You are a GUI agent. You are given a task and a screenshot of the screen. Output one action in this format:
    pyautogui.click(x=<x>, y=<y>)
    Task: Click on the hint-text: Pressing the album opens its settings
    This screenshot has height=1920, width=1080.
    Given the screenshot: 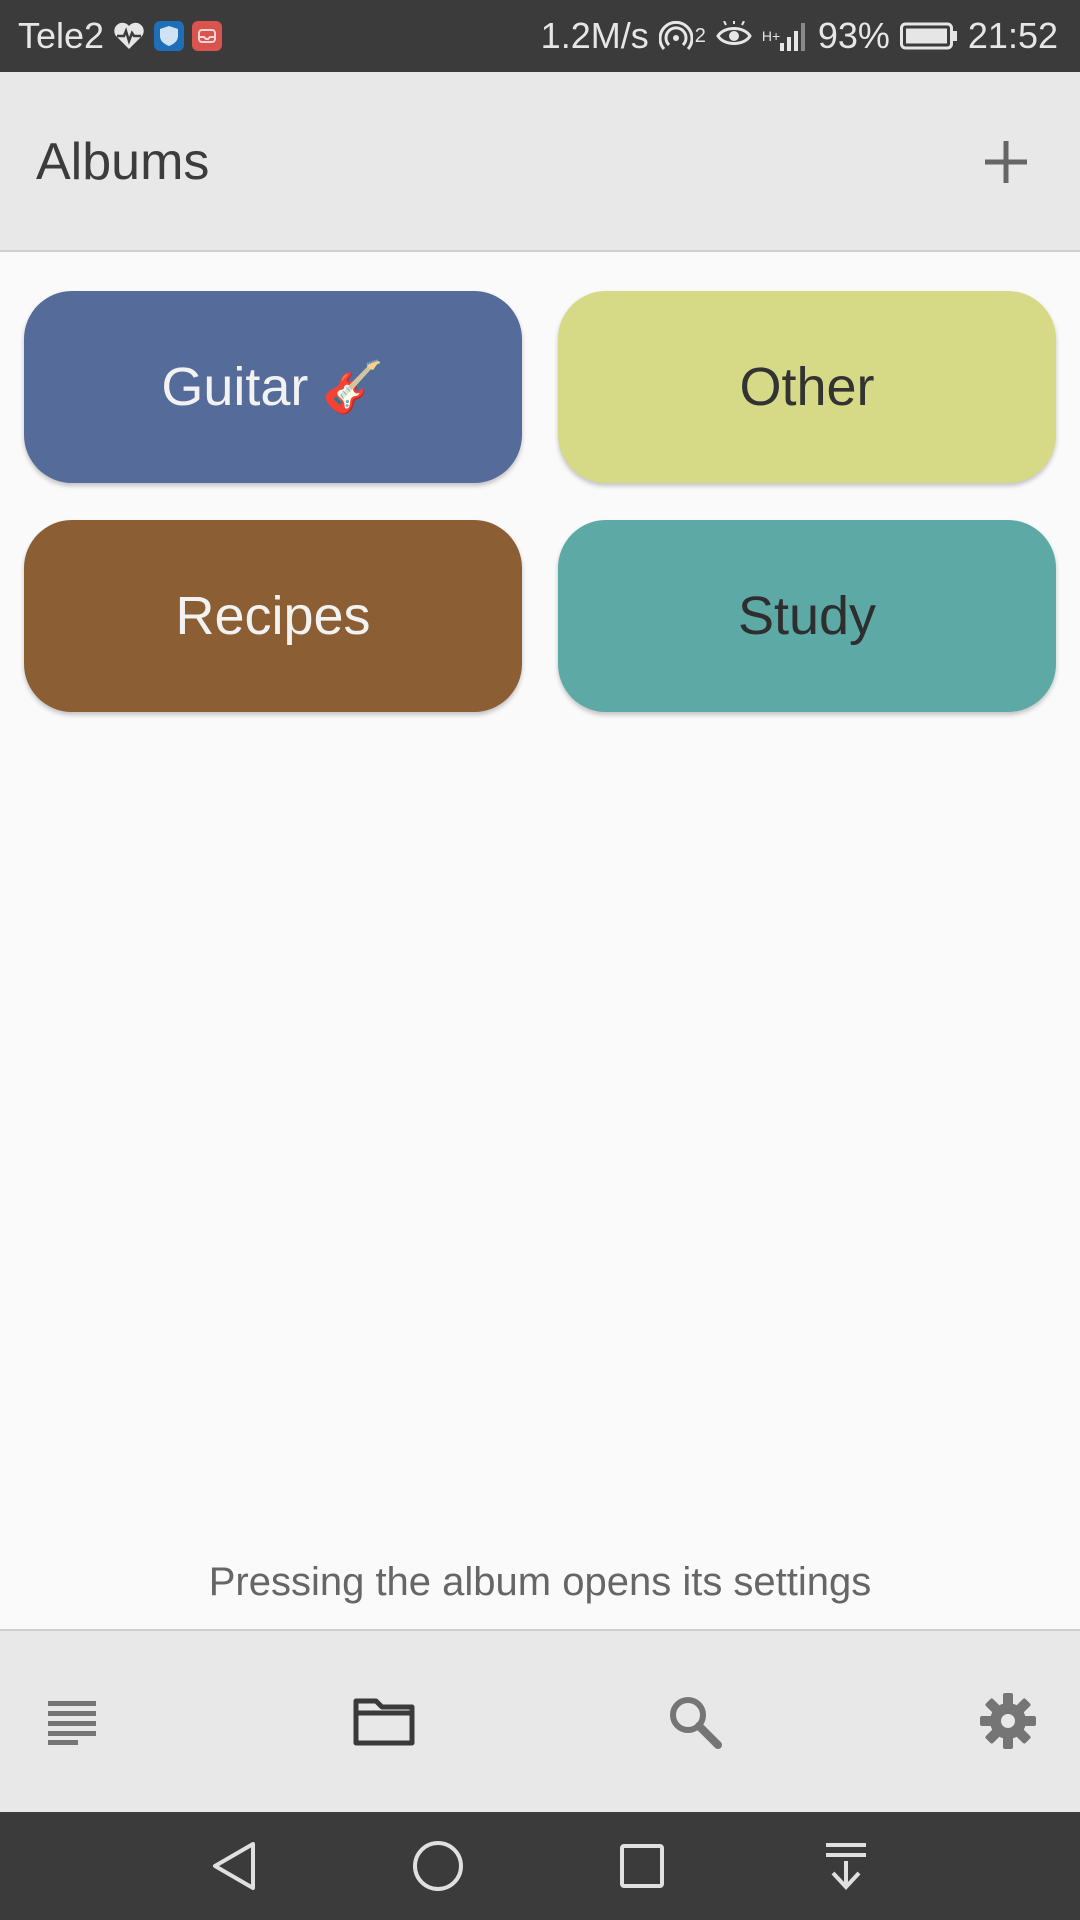 What is the action you would take?
    pyautogui.click(x=540, y=1582)
    